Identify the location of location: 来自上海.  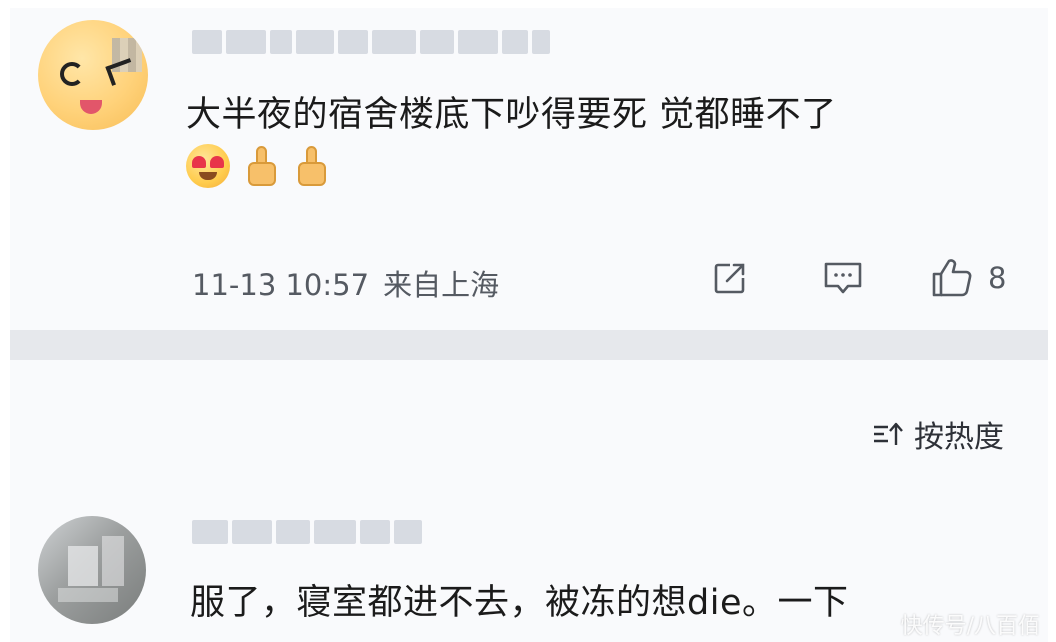
(441, 285).